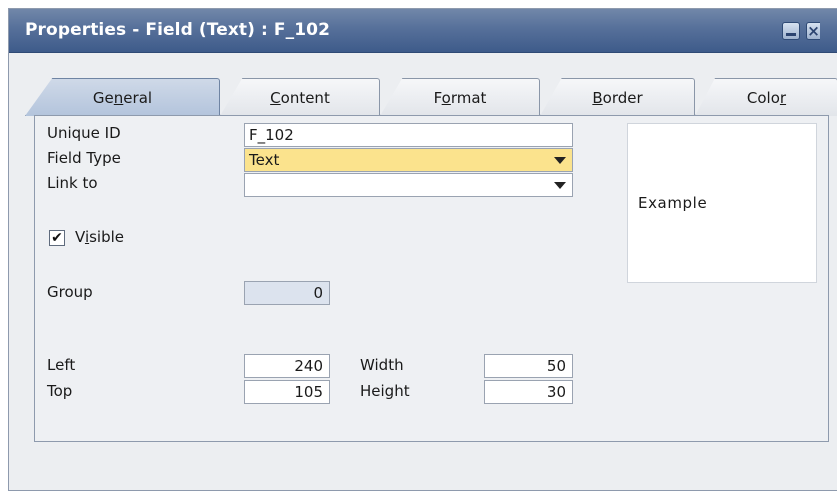  I want to click on width-field: 50, so click(528, 366).